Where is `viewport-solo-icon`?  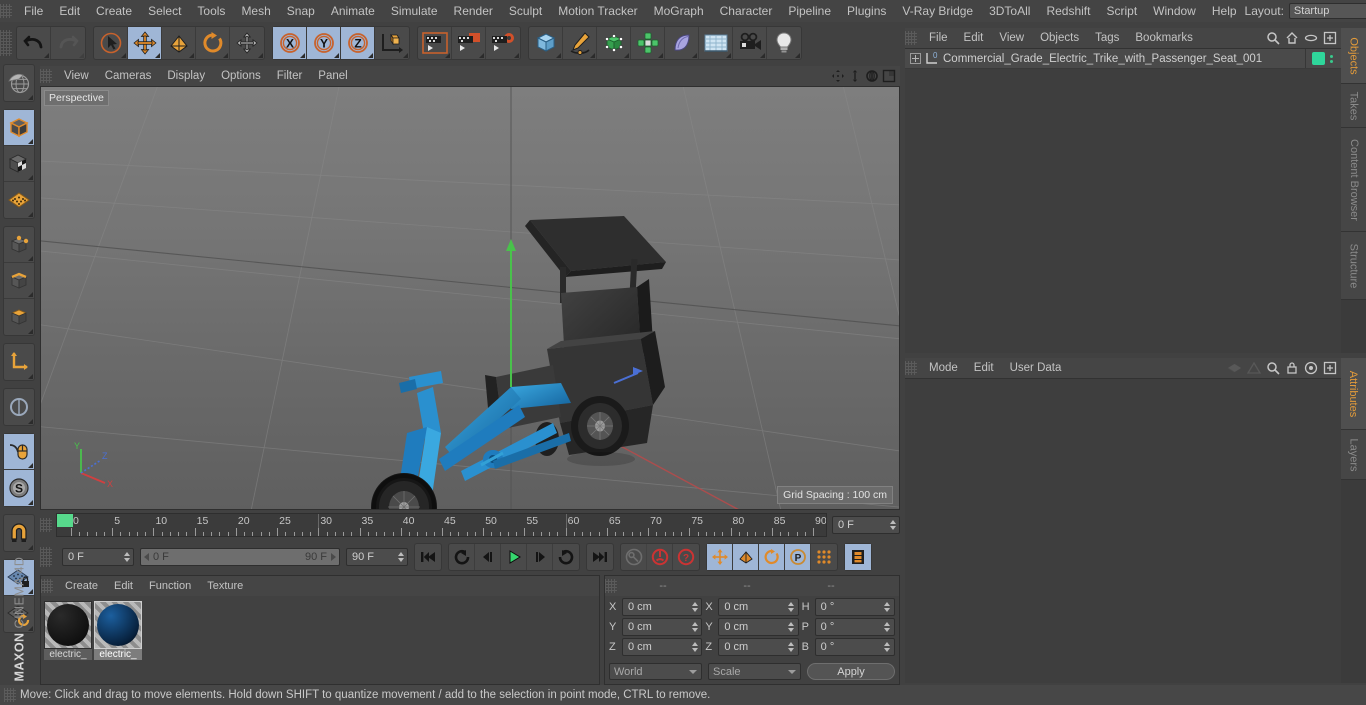
viewport-solo-icon is located at coordinates (19, 407).